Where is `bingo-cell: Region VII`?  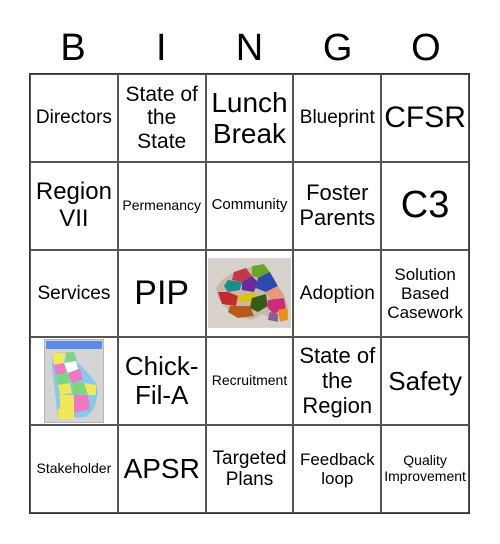
bingo-cell: Region VII is located at coordinates (74, 205).